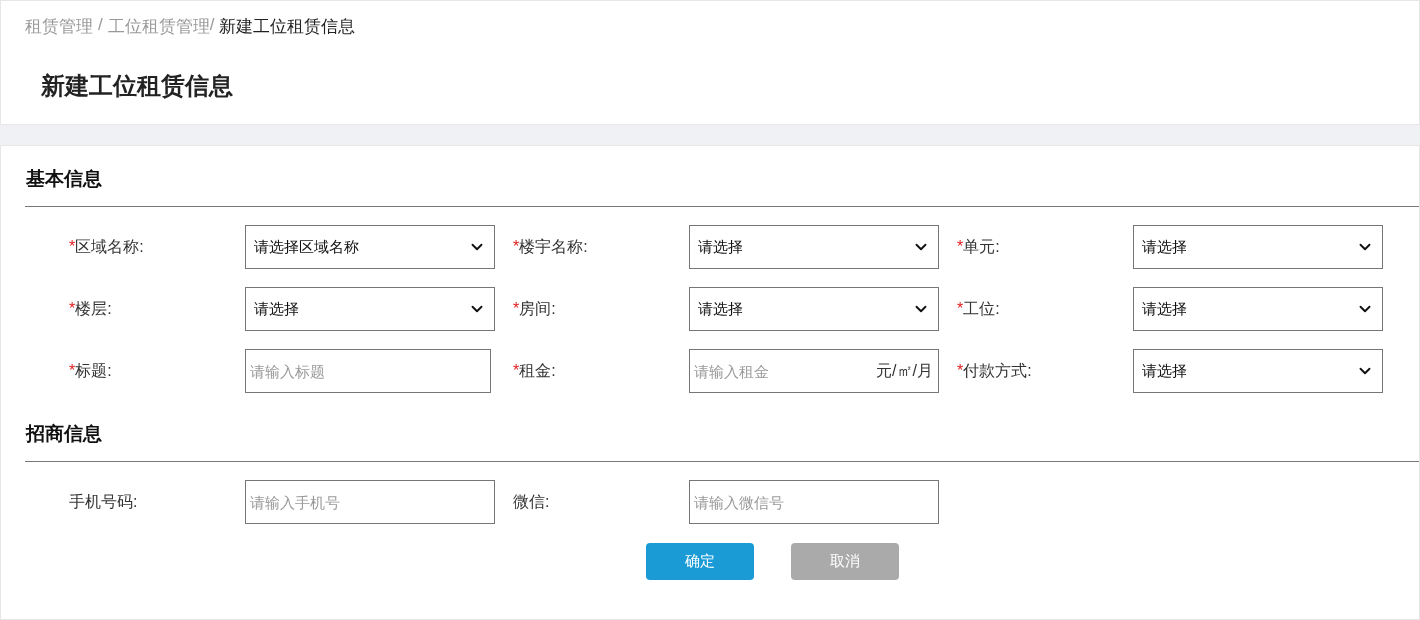 This screenshot has width=1420, height=620. What do you see at coordinates (64, 434) in the screenshot?
I see `section-title: 招商信息` at bounding box center [64, 434].